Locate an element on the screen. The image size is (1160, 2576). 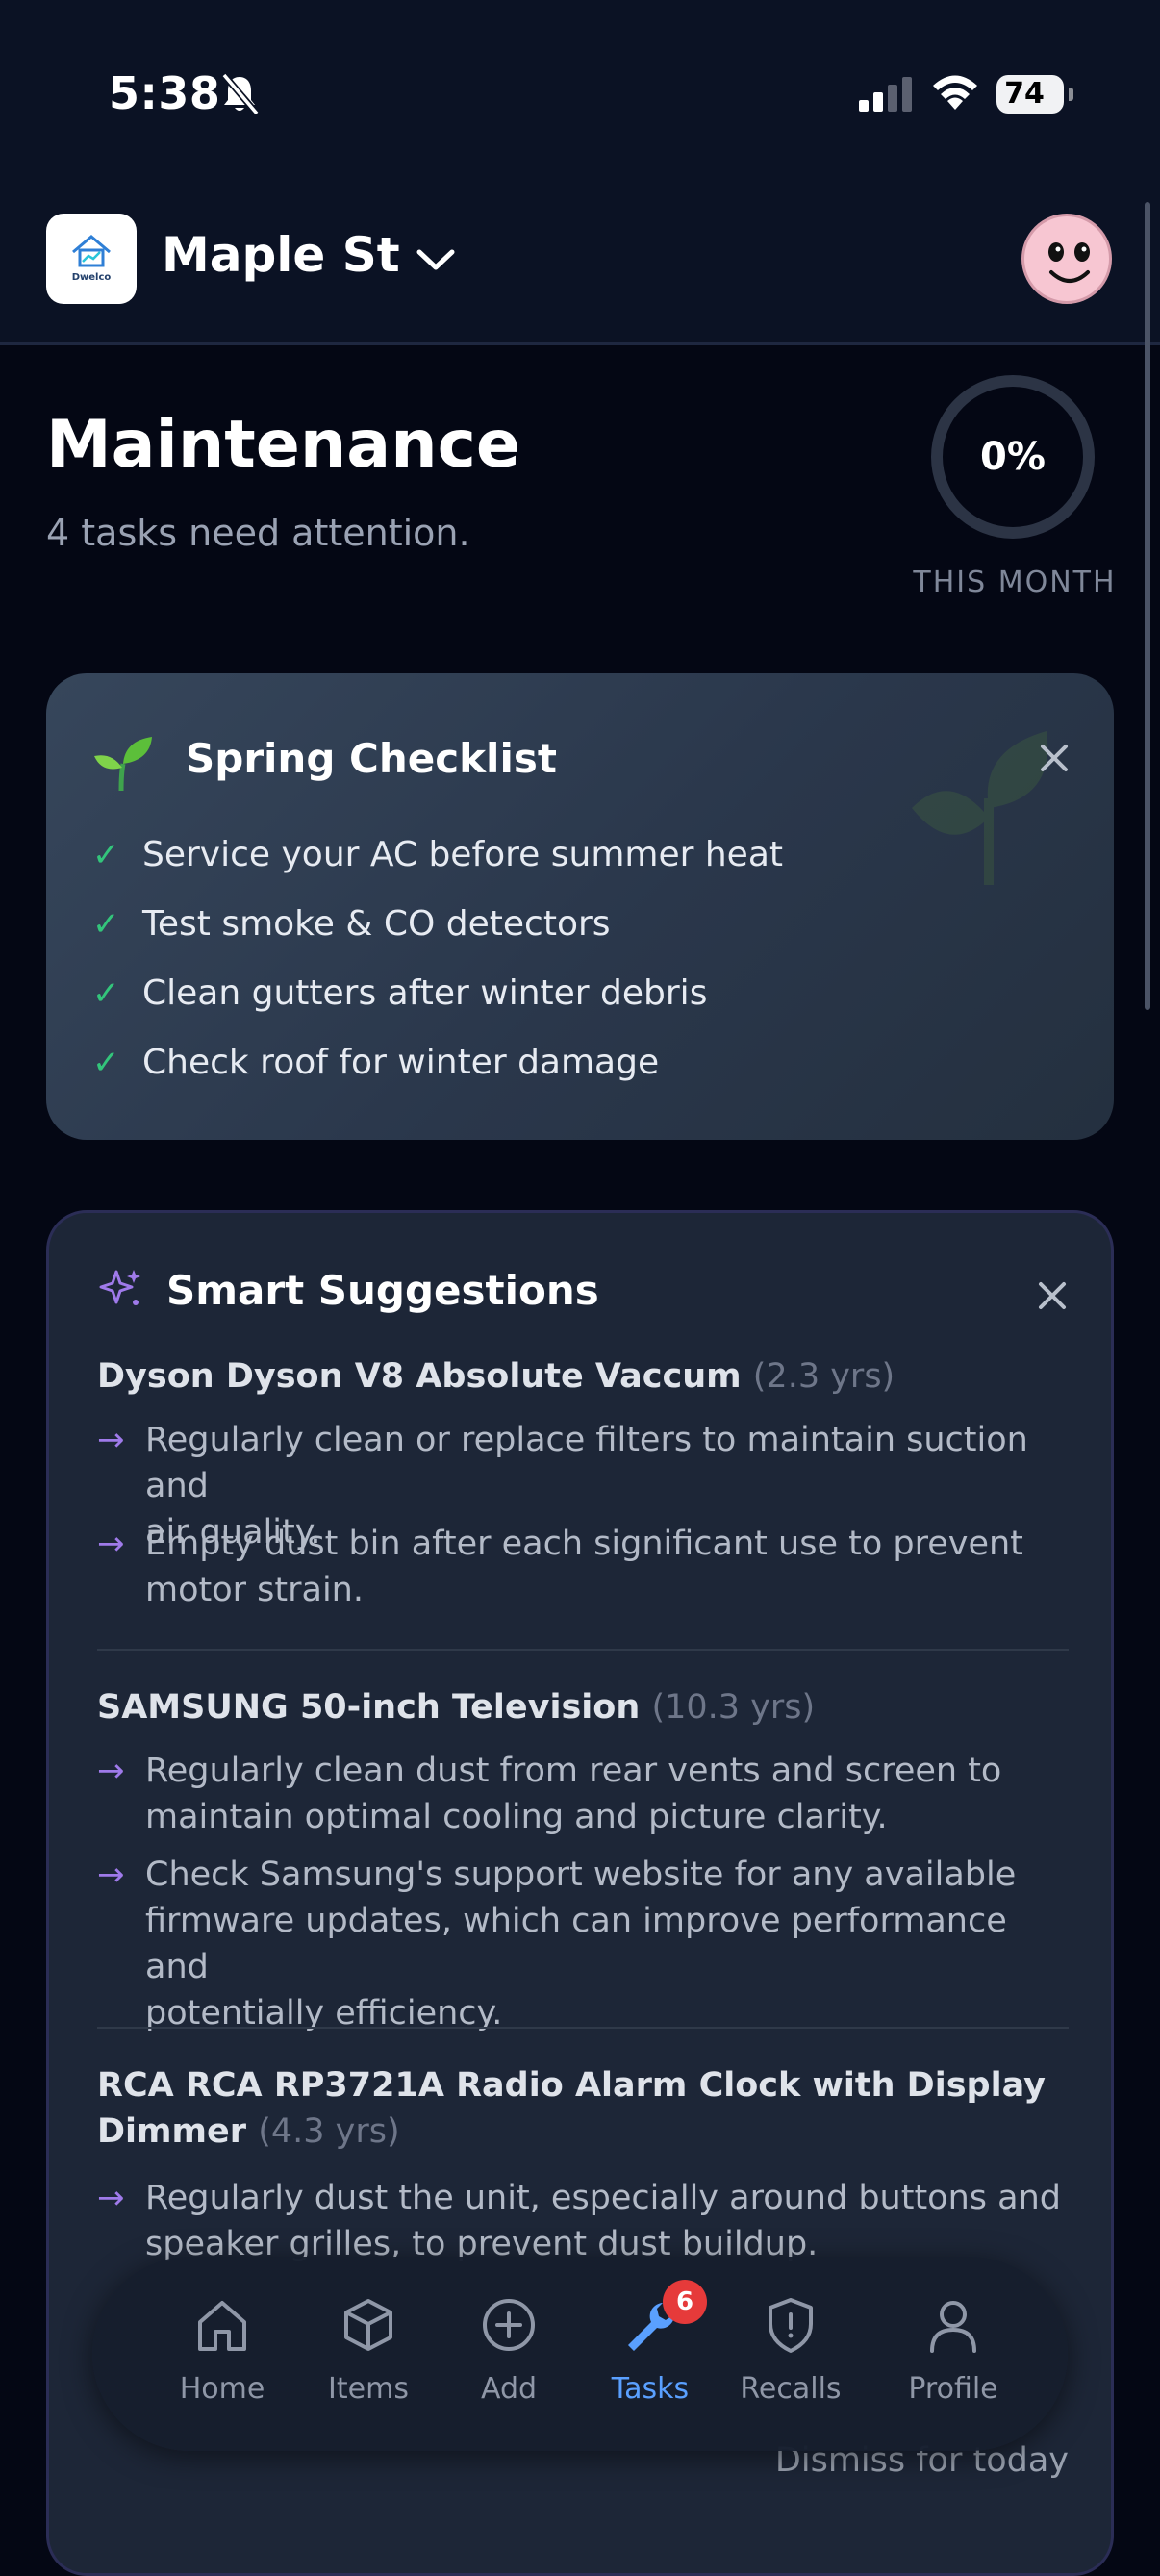
user-icon is located at coordinates (953, 2327).